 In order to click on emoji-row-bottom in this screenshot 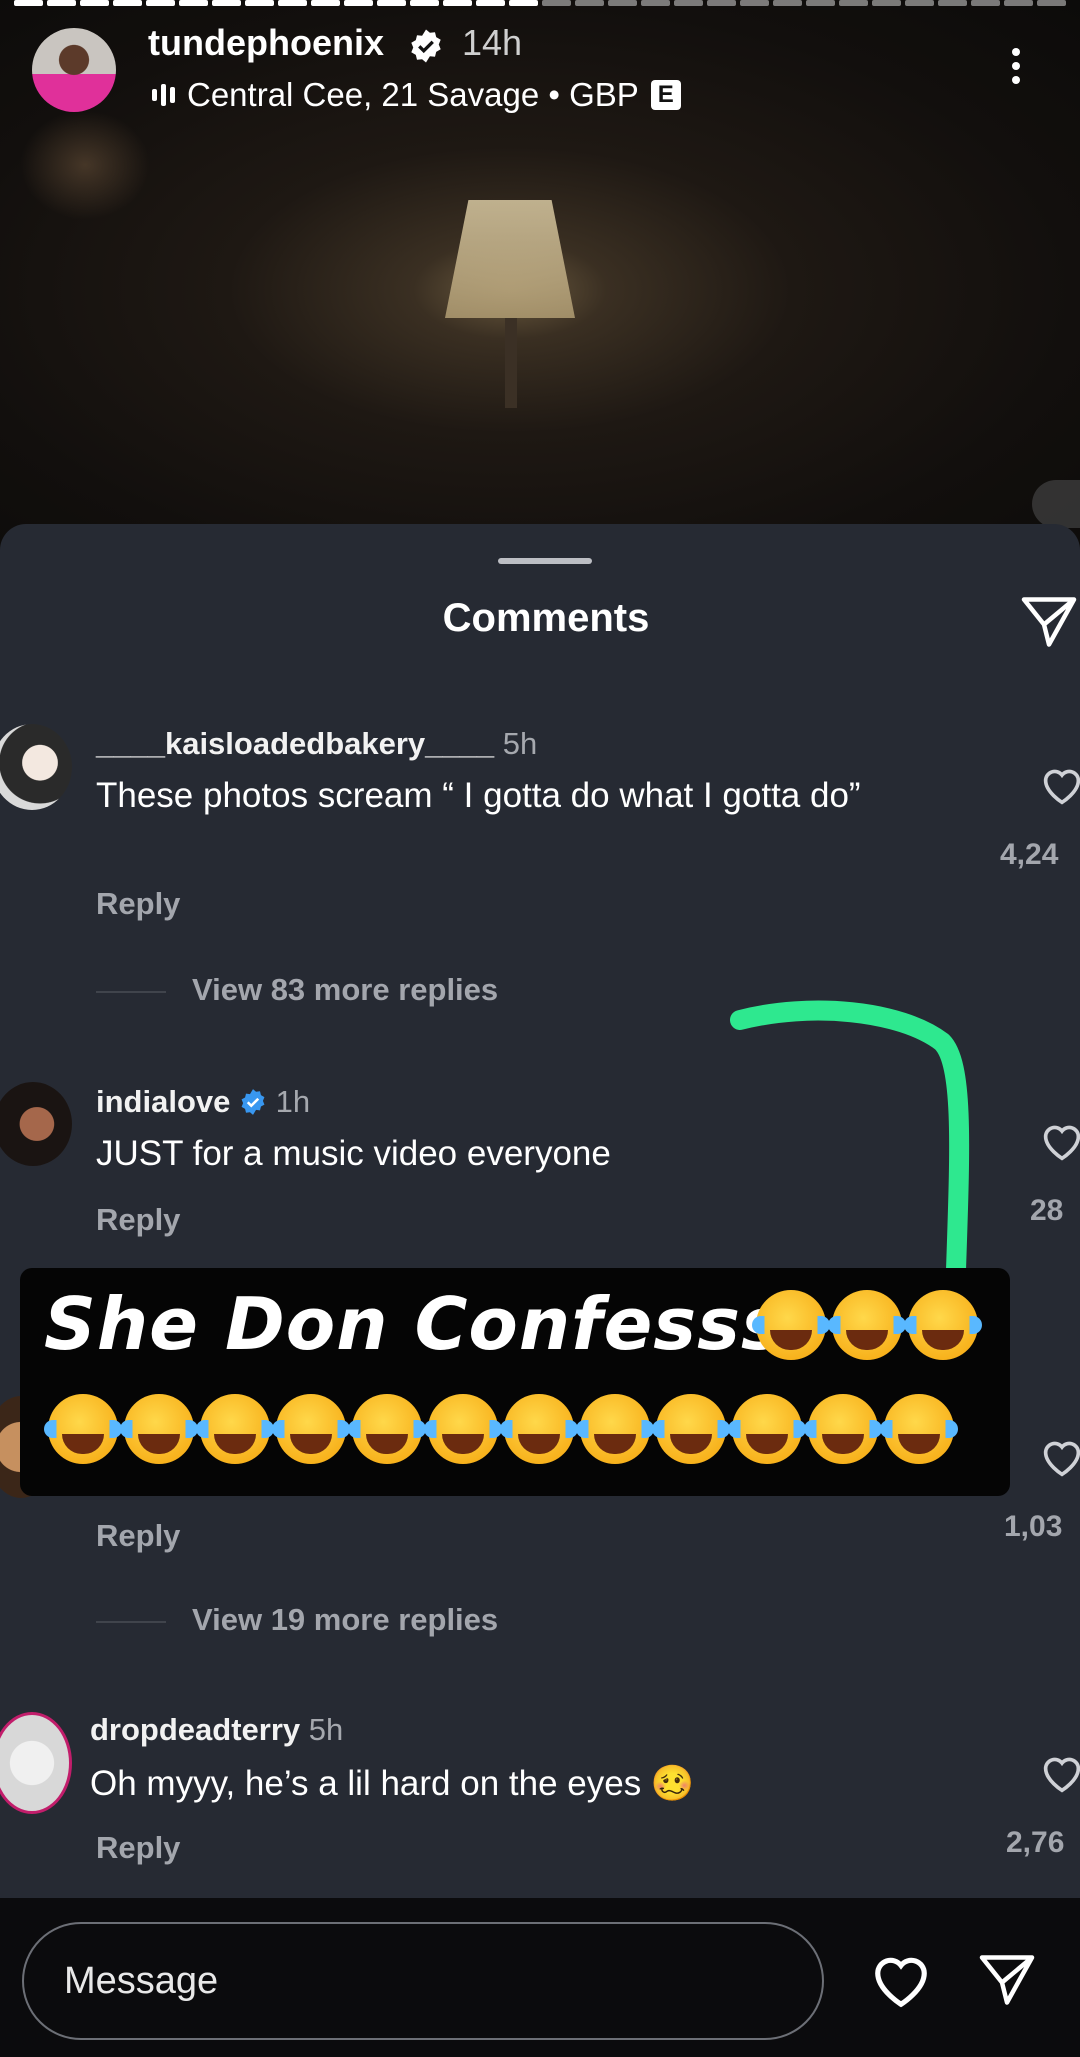, I will do `click(501, 1429)`.